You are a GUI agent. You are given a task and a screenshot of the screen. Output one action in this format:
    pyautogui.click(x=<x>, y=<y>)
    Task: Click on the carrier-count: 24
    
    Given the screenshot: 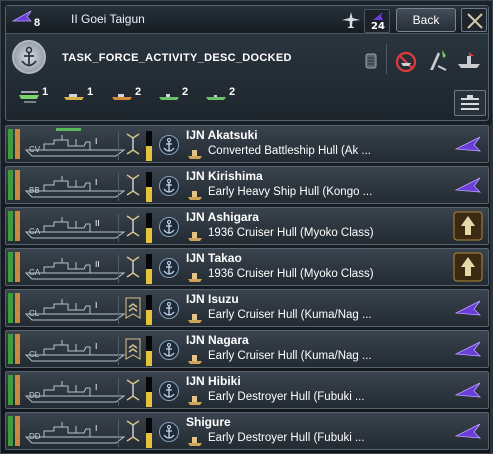 What is the action you would take?
    pyautogui.click(x=378, y=26)
    